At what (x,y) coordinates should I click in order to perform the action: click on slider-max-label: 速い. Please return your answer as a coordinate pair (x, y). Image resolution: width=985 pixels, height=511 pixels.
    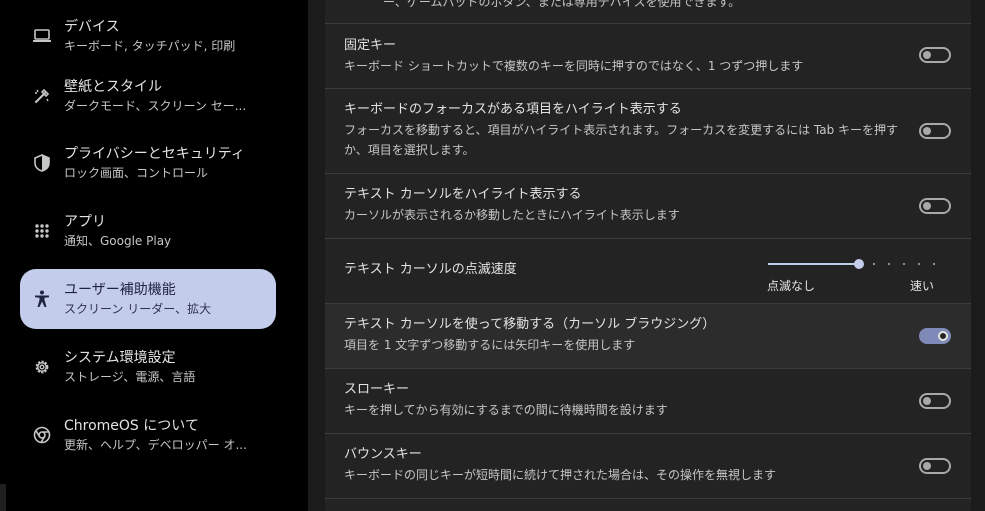
    Looking at the image, I should click on (922, 286).